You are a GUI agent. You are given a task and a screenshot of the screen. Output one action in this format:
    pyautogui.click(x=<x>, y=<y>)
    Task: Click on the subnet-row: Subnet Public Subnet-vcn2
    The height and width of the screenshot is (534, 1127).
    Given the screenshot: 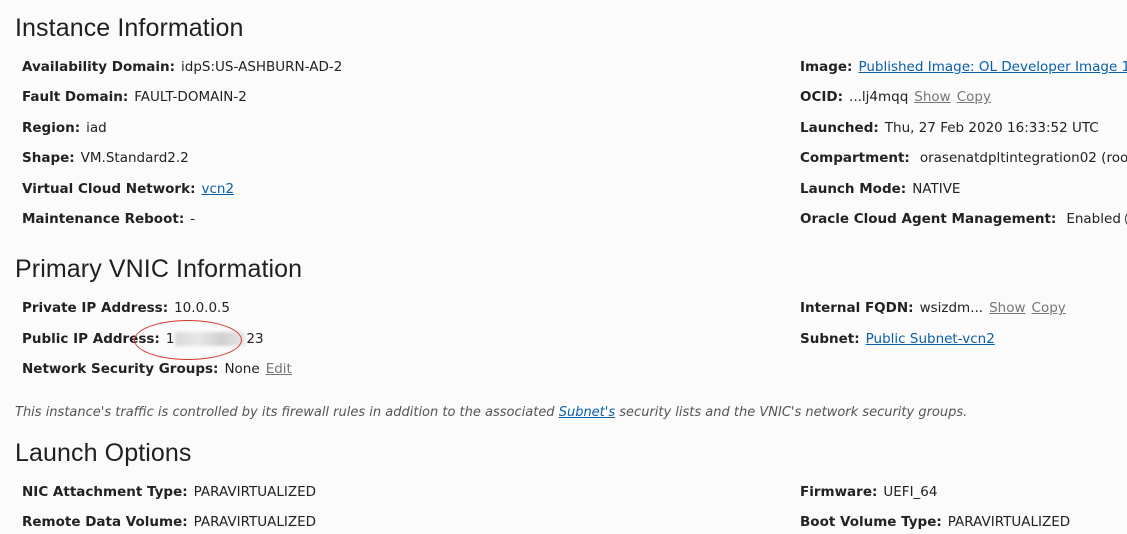 What is the action you would take?
    pyautogui.click(x=897, y=339)
    